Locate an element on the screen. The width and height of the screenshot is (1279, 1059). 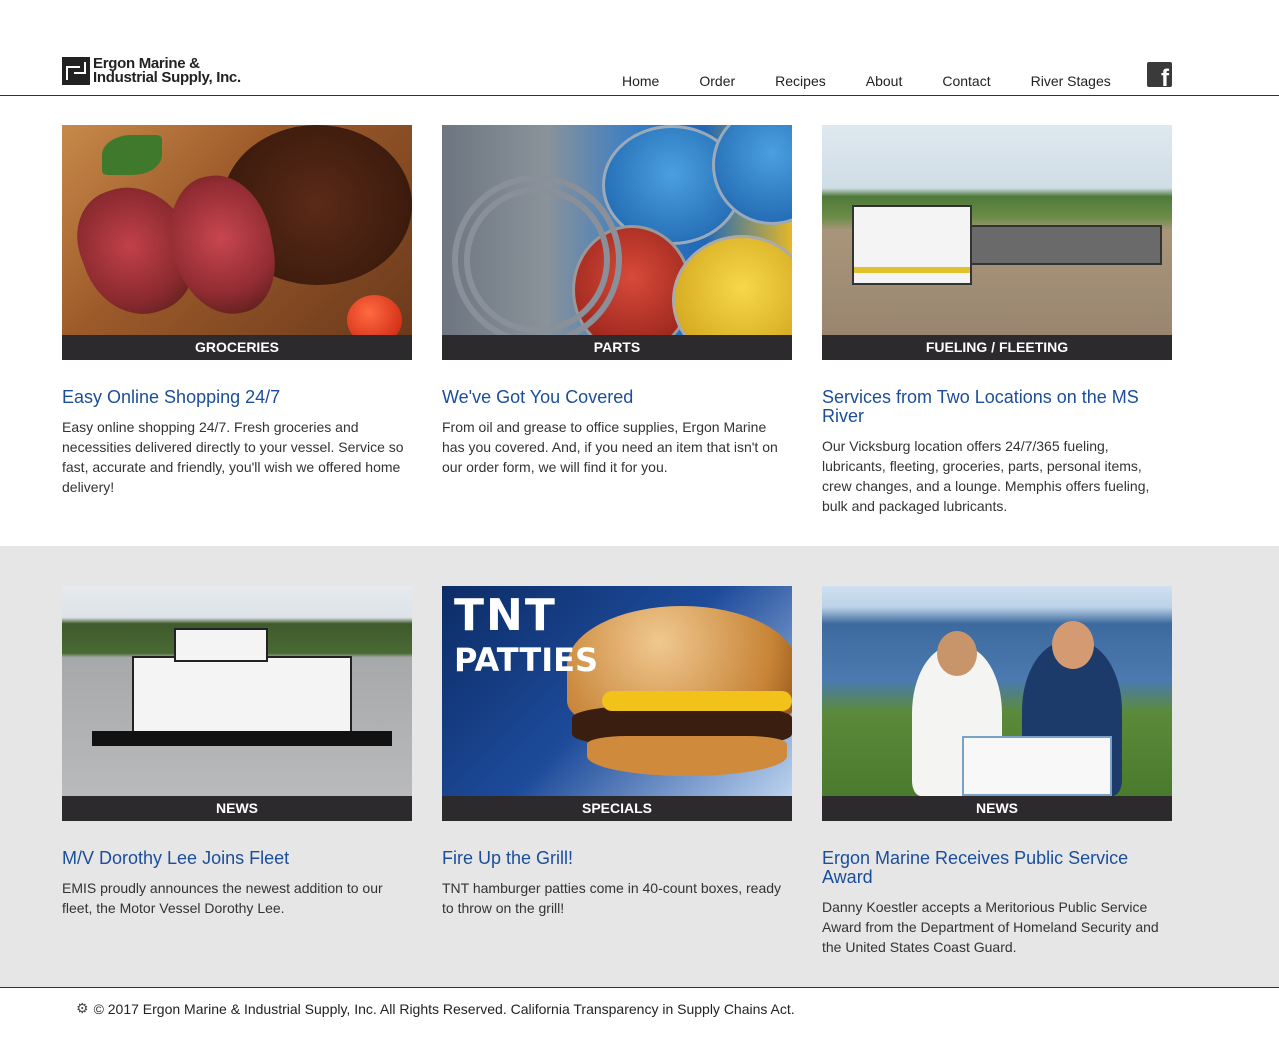
facebook-icon: f is located at coordinates (1159, 74).